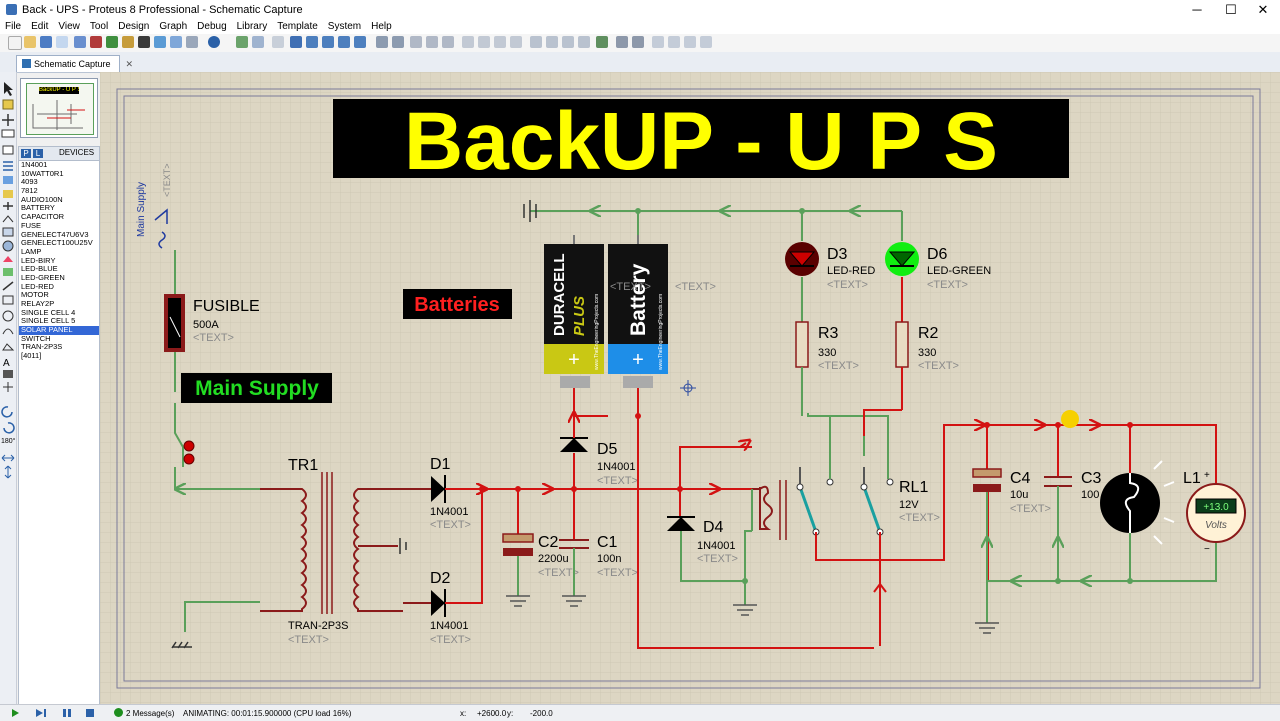  What do you see at coordinates (59, 313) in the screenshot?
I see `device-list-item: SINGLE CELL 4` at bounding box center [59, 313].